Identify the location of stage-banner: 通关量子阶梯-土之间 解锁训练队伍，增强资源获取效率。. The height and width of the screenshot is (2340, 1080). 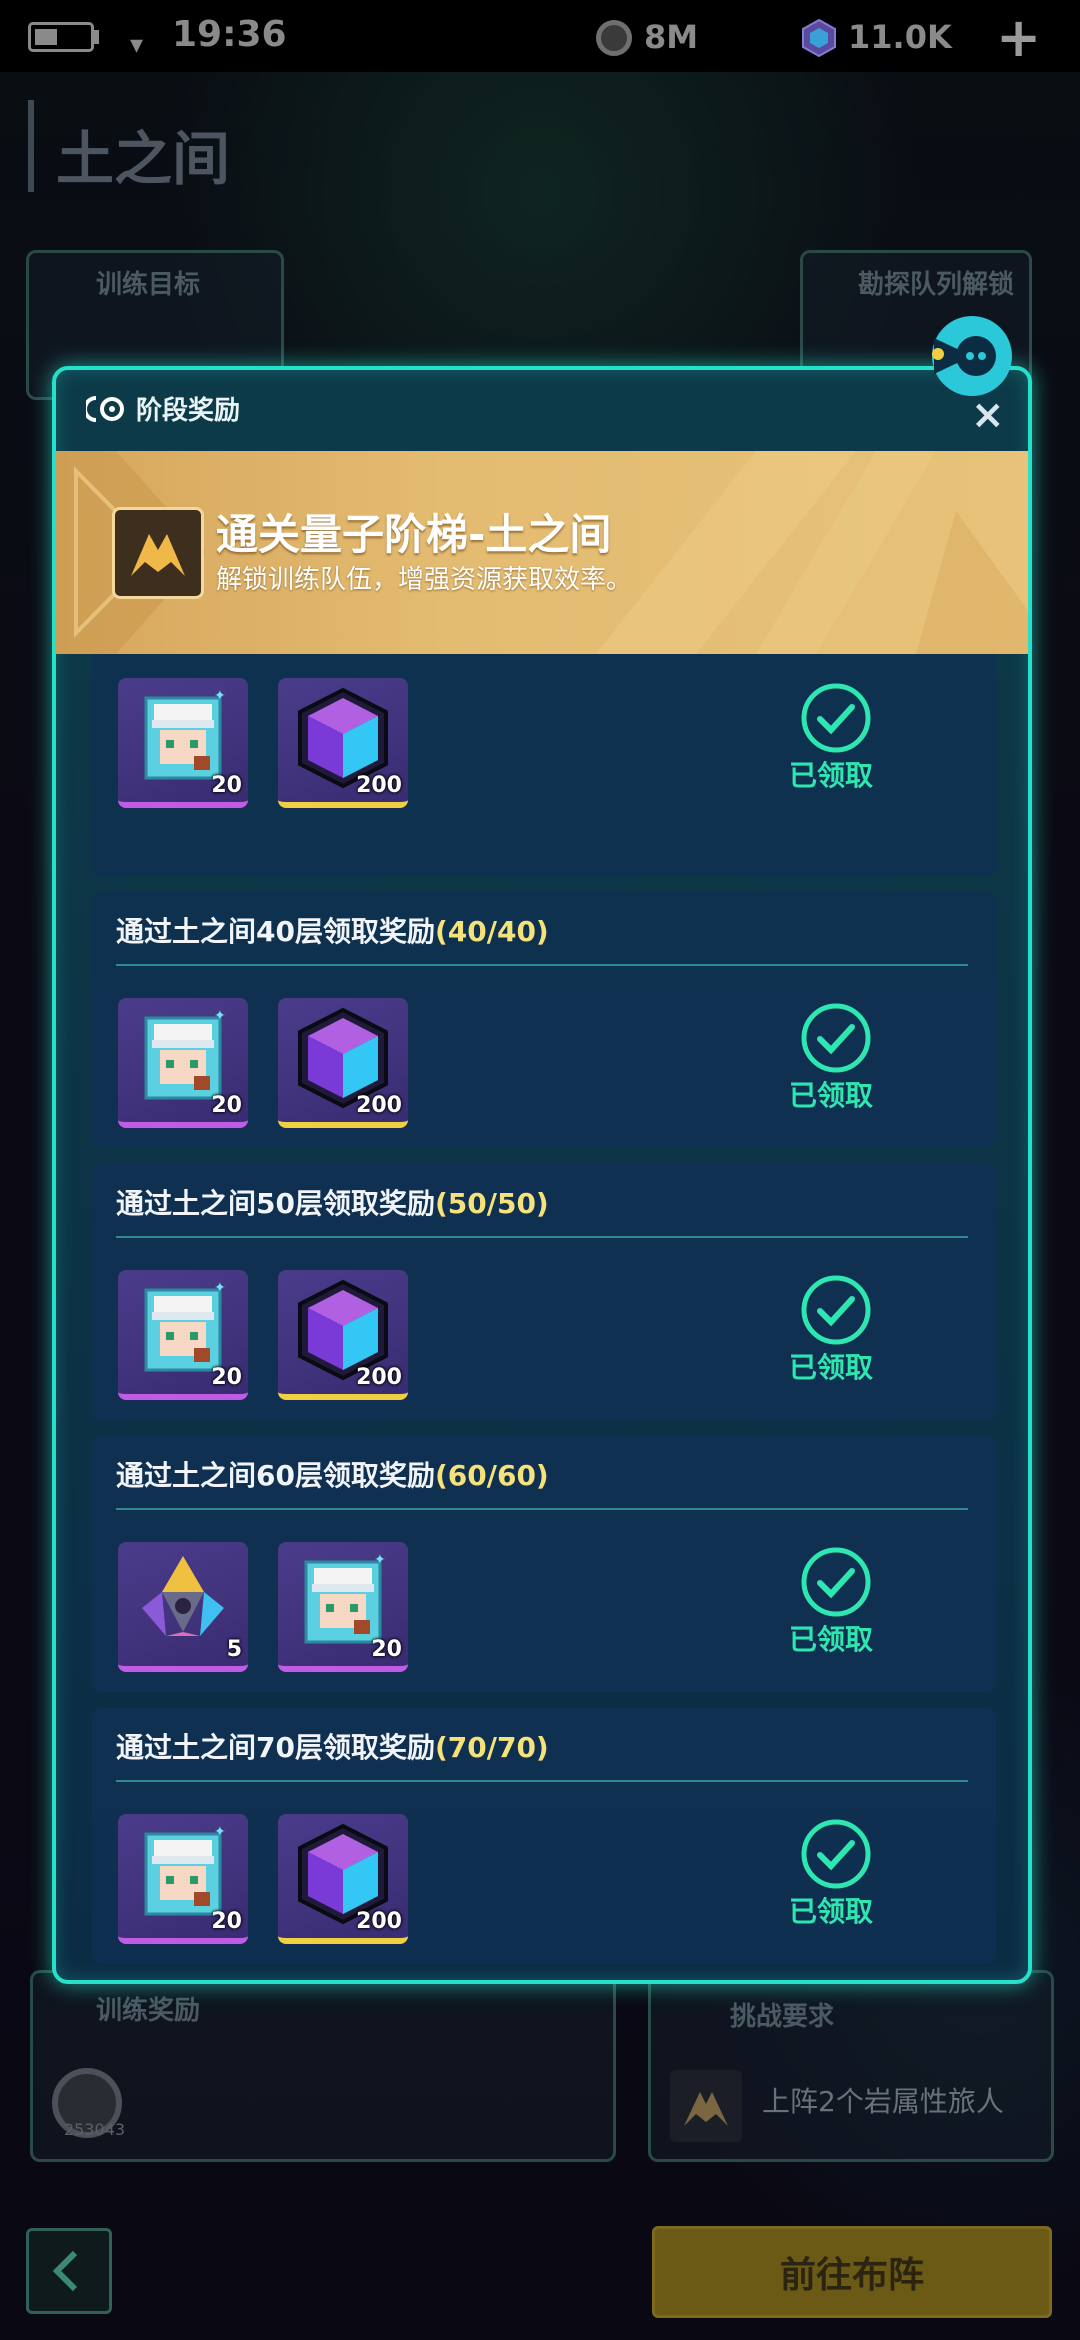
(542, 552).